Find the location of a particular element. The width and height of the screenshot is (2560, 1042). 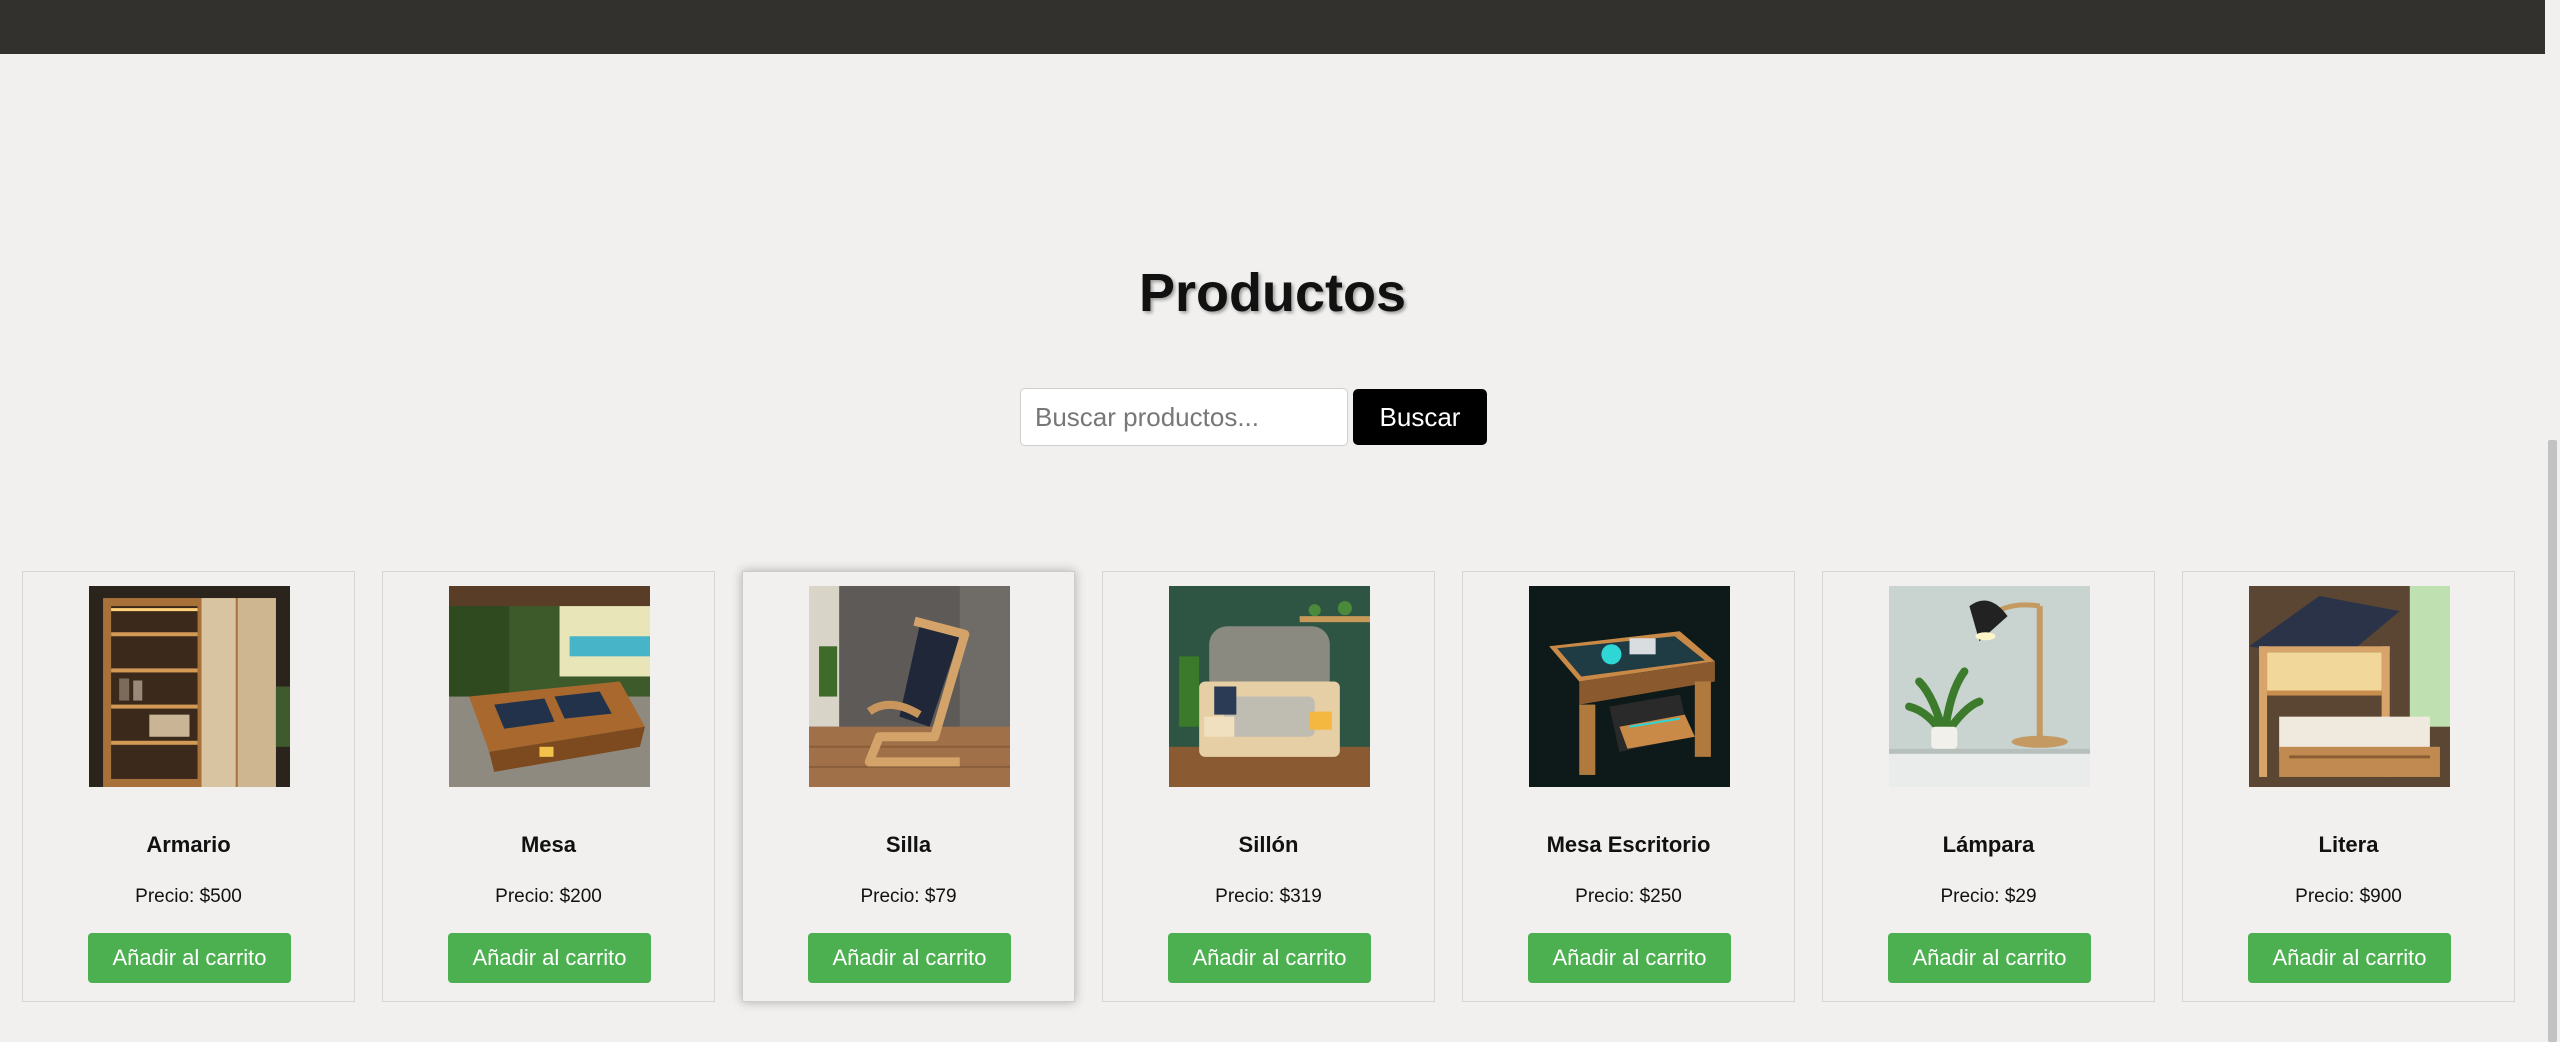

product-name: Mesa is located at coordinates (548, 844).